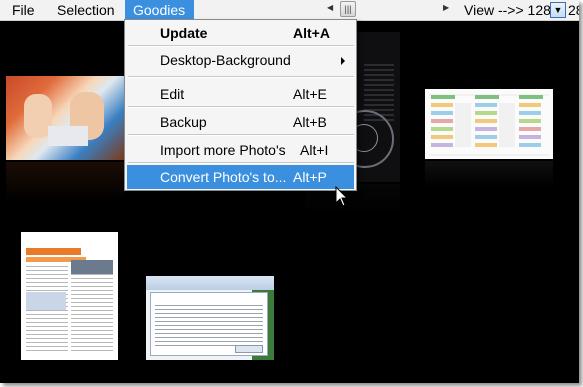  I want to click on thumbnail-calendar-spreadsheet, so click(489, 124).